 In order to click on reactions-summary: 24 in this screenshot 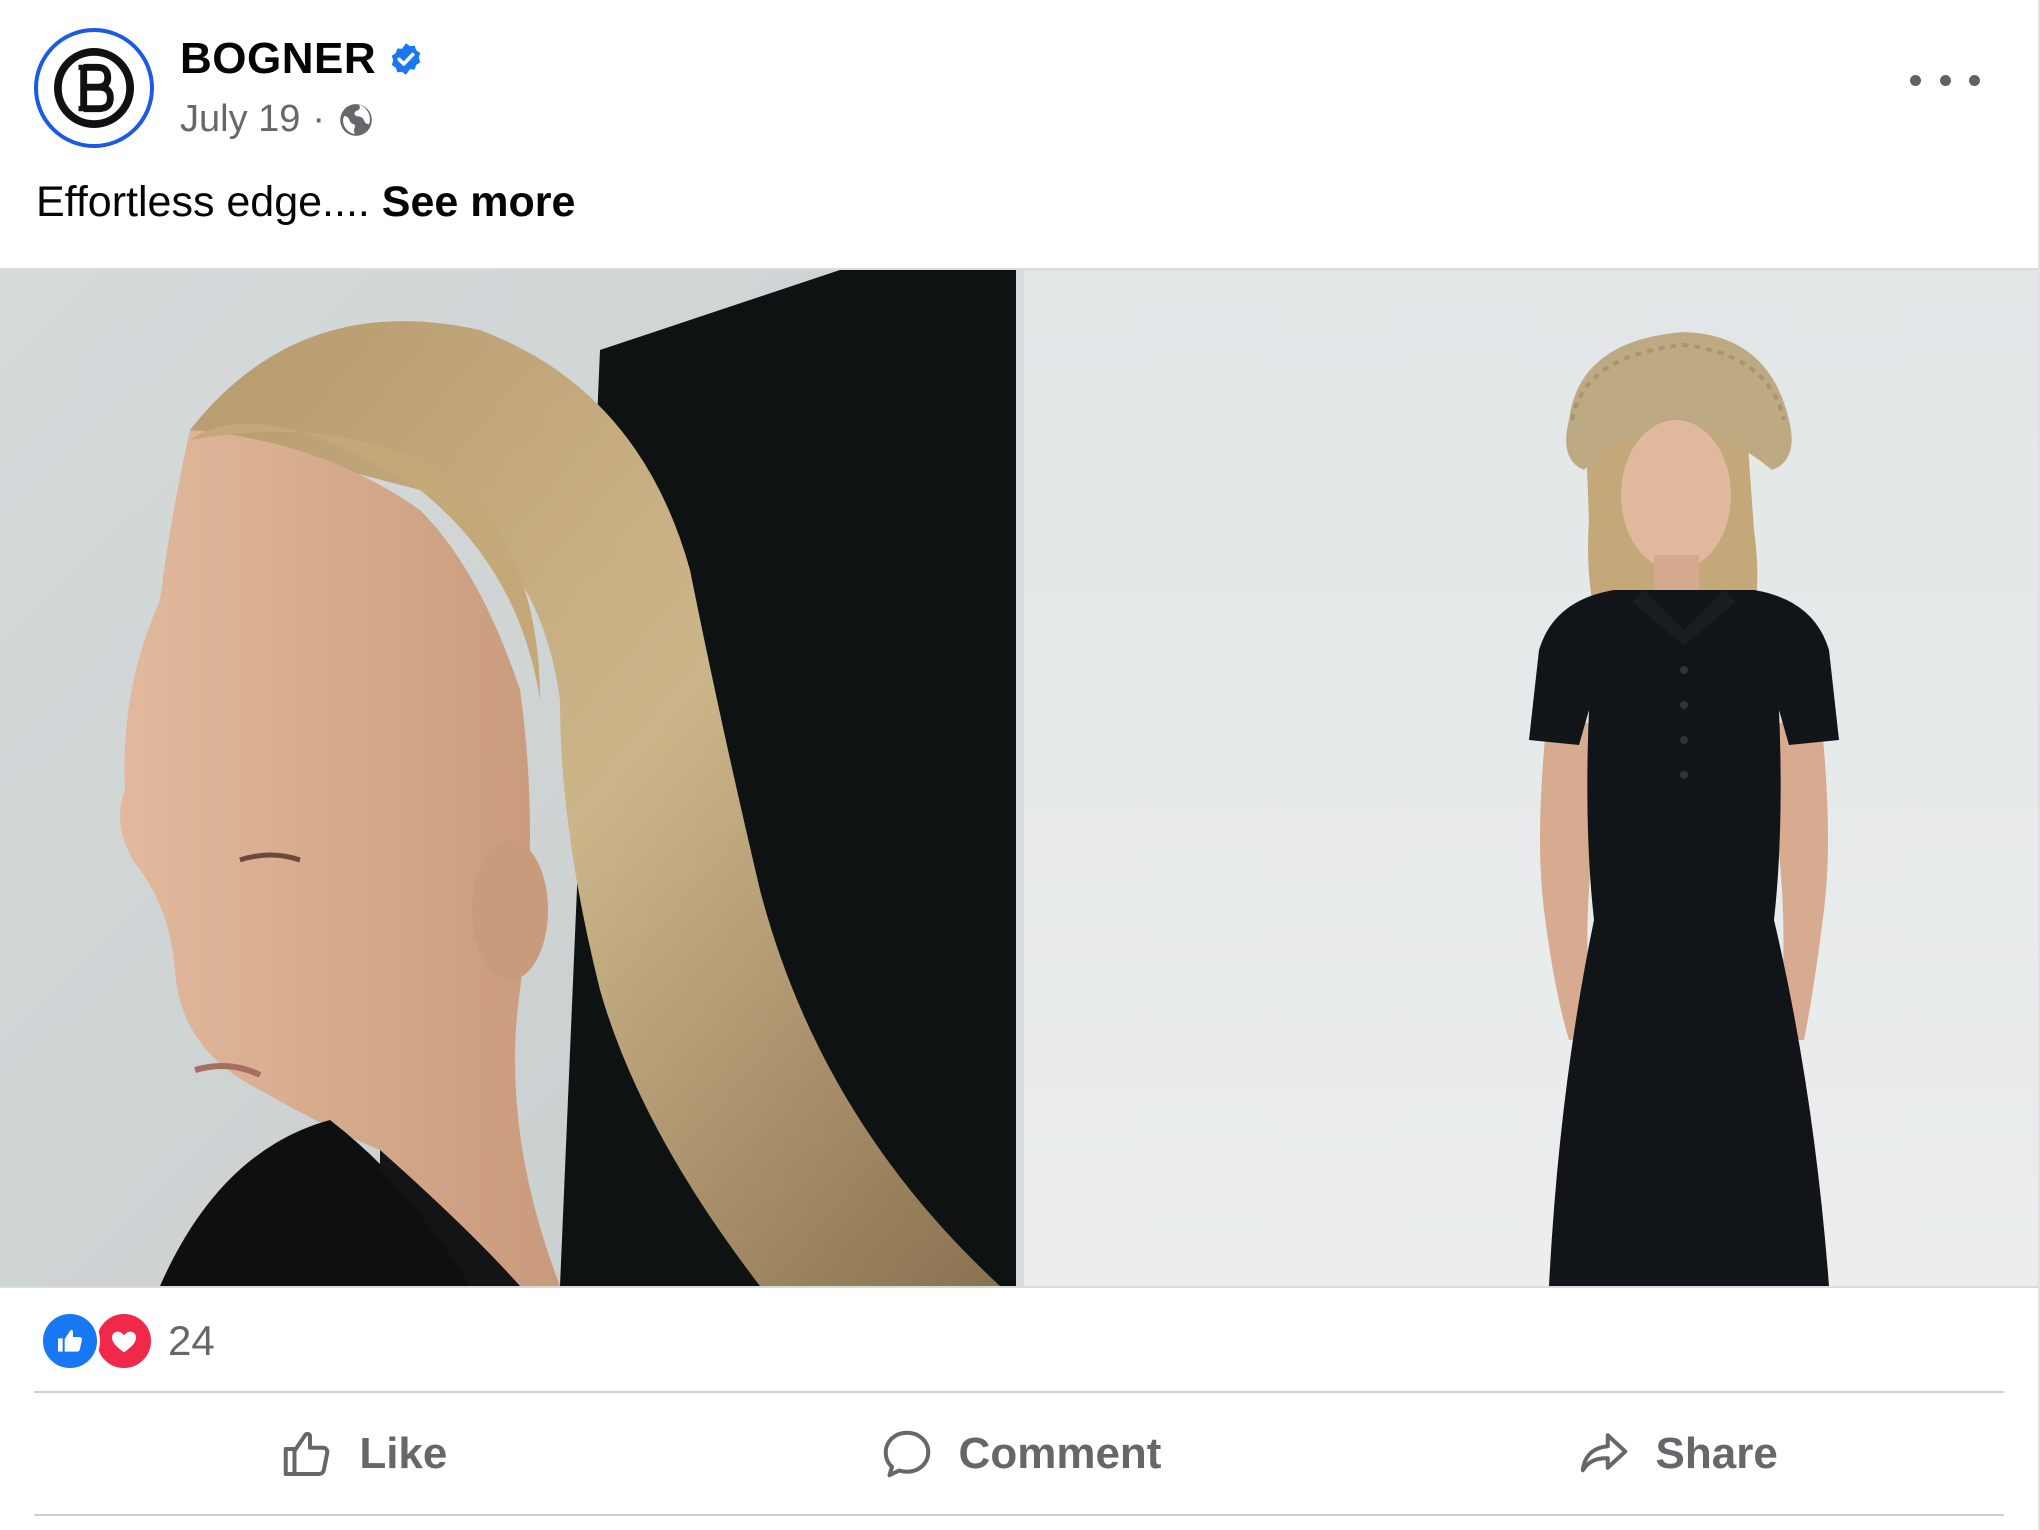, I will do `click(127, 1341)`.